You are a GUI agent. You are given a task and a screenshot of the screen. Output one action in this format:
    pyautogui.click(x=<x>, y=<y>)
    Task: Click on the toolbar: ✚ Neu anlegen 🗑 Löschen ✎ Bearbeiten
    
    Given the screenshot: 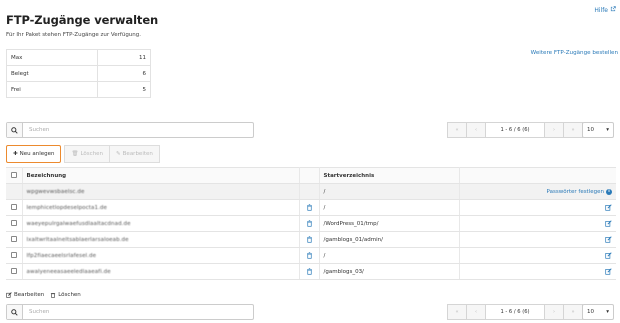 What is the action you would take?
    pyautogui.click(x=83, y=154)
    